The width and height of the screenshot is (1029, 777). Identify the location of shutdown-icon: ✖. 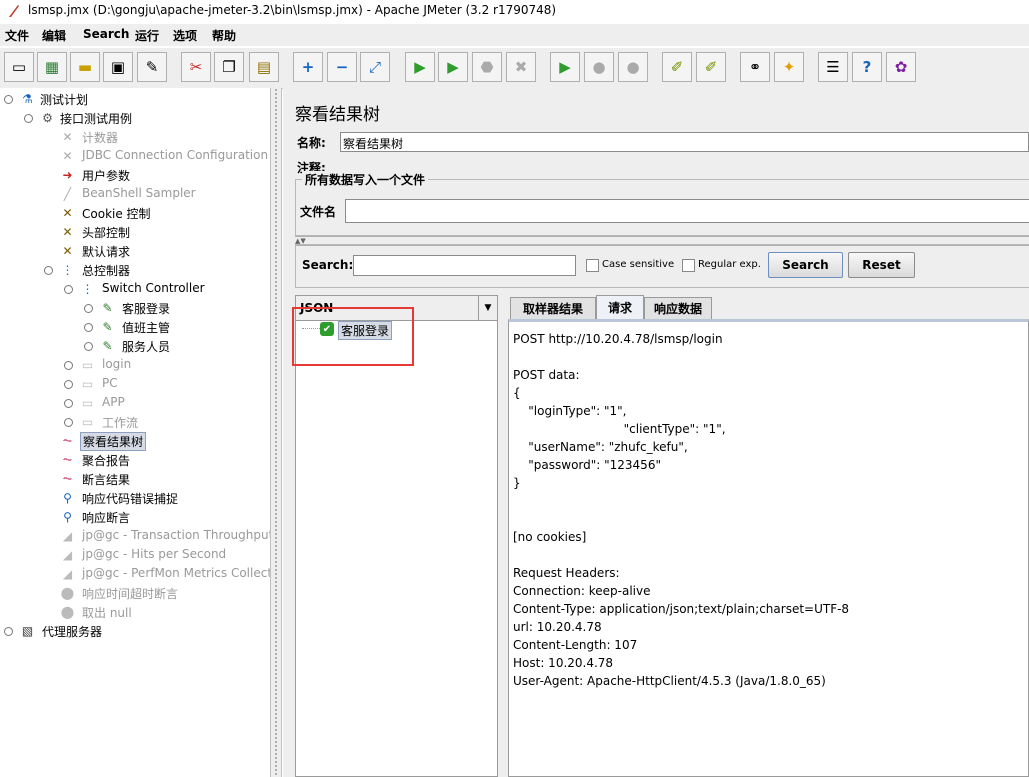
(521, 67).